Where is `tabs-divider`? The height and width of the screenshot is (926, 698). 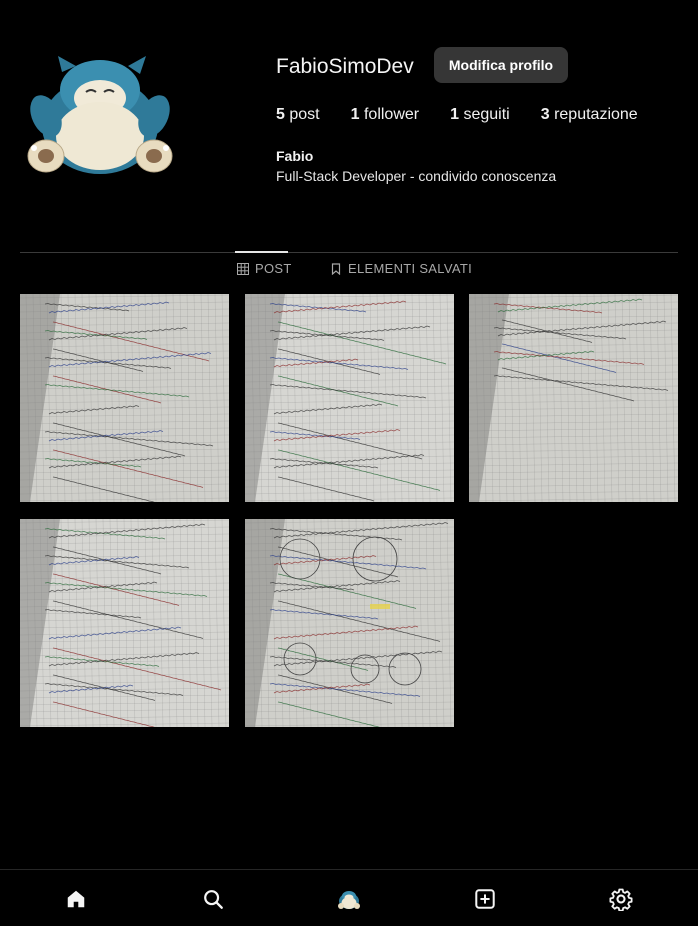
tabs-divider is located at coordinates (349, 252).